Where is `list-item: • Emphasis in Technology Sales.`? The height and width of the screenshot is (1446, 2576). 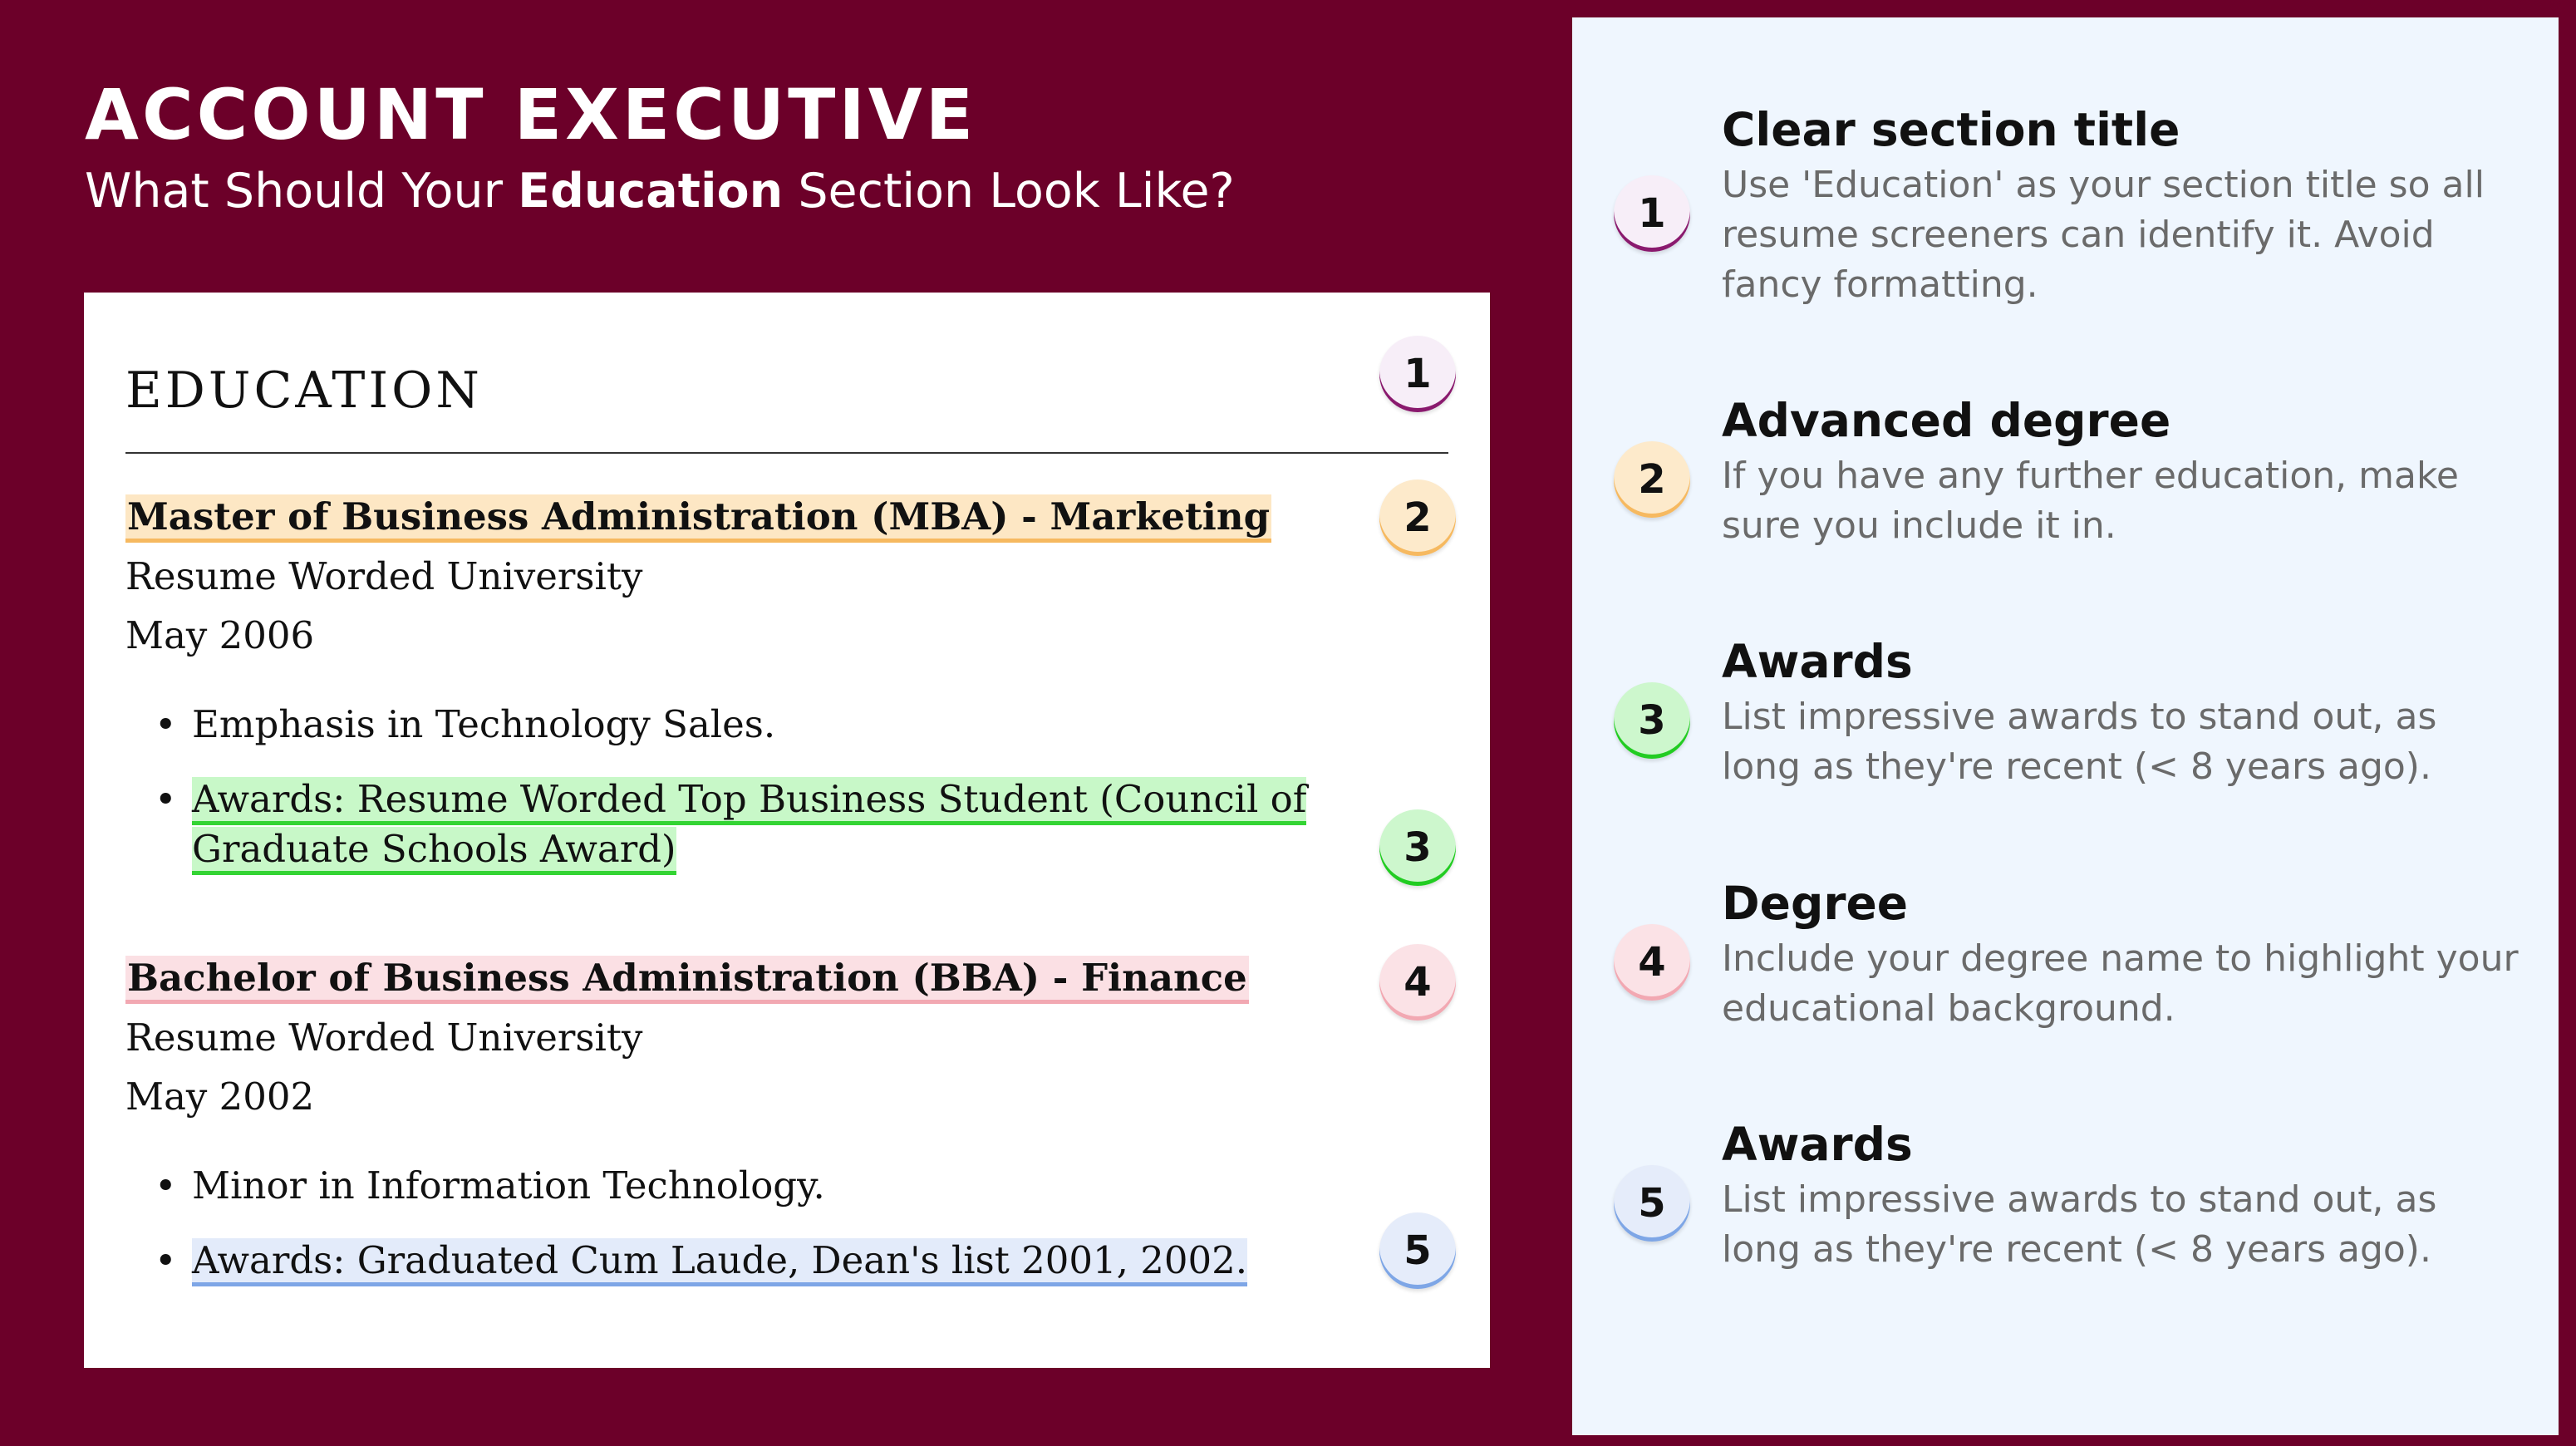 list-item: • Emphasis in Technology Sales. is located at coordinates (773, 725).